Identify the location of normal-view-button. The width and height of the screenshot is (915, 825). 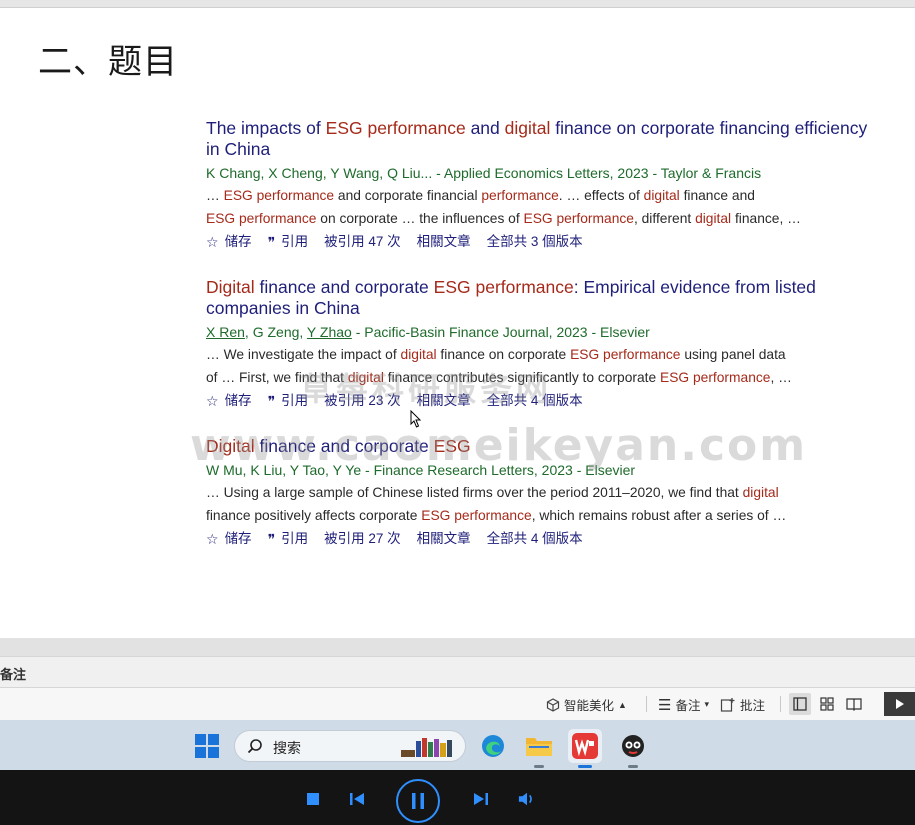
(800, 704).